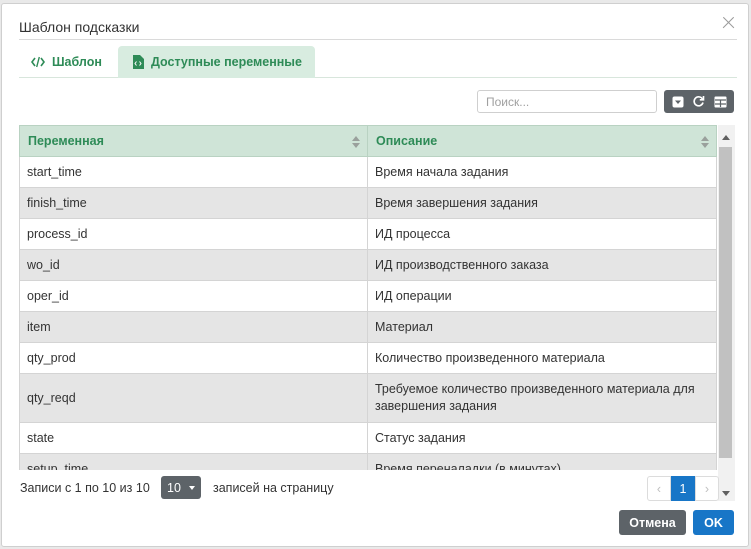 The height and width of the screenshot is (549, 751). What do you see at coordinates (226, 62) in the screenshot?
I see `tab-available-variables-label: Доступные переменные` at bounding box center [226, 62].